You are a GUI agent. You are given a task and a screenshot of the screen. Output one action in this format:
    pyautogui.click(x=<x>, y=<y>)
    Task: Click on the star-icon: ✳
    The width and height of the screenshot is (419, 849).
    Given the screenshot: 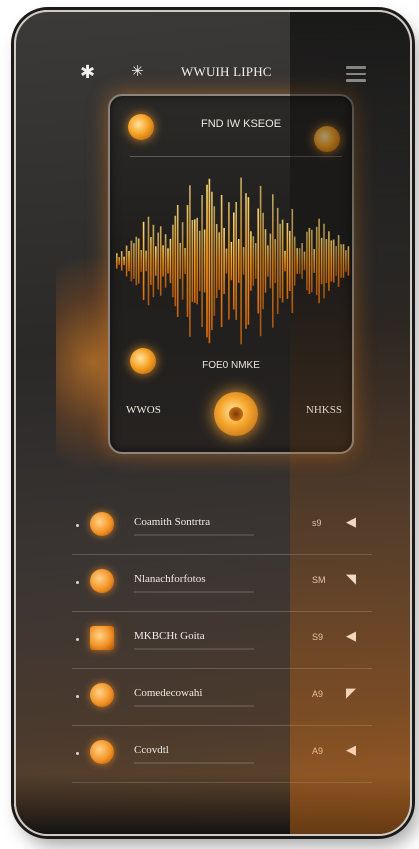 What is the action you would take?
    pyautogui.click(x=137, y=72)
    